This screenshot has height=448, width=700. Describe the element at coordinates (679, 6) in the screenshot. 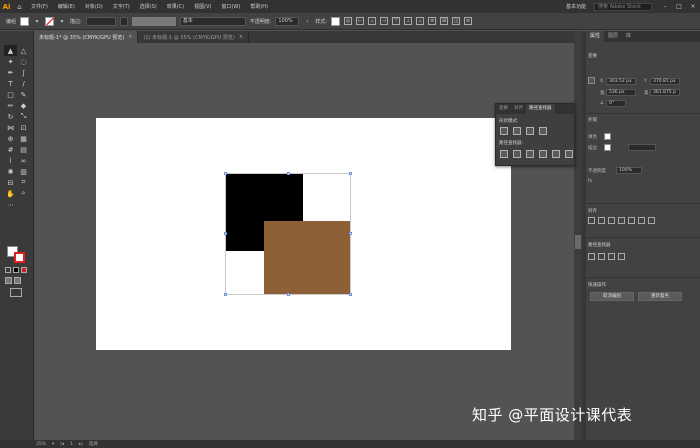

I see `maximize-icon: □` at that location.